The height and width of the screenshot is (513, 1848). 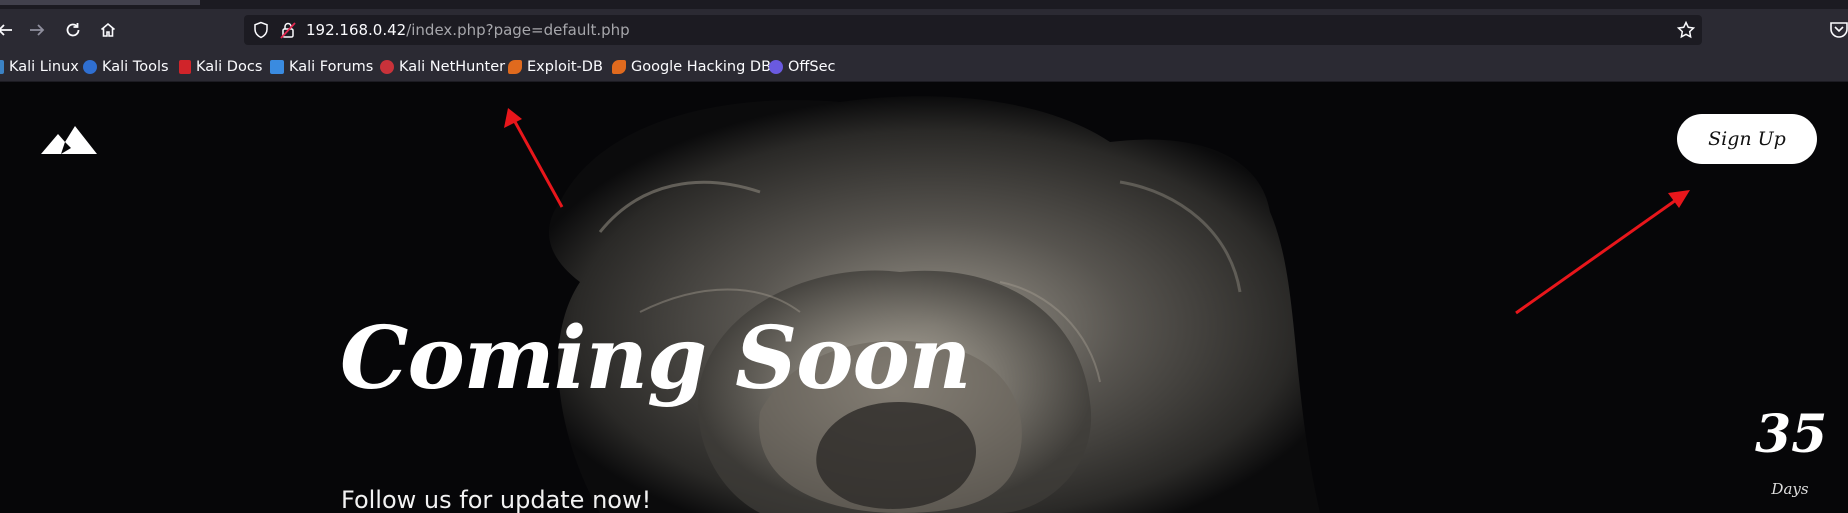 I want to click on bookmark-kali-forums: Kali Forums, so click(x=321, y=67).